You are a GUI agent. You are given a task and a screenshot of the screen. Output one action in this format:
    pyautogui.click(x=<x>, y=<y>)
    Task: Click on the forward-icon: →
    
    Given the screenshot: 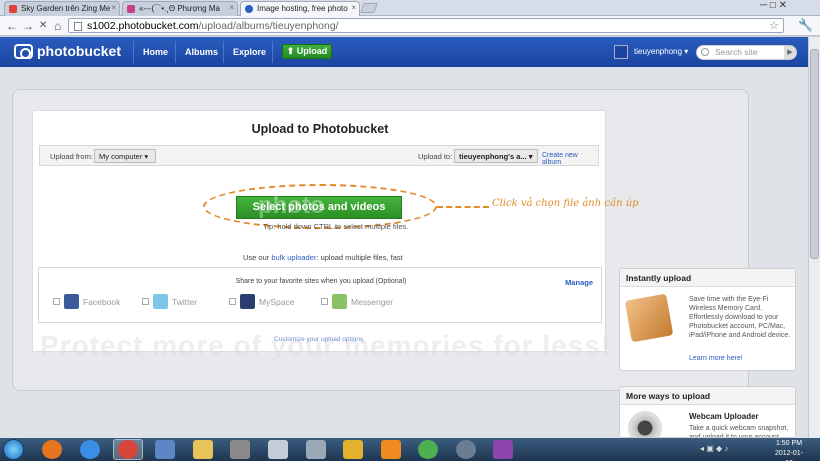 What is the action you would take?
    pyautogui.click(x=28, y=26)
    